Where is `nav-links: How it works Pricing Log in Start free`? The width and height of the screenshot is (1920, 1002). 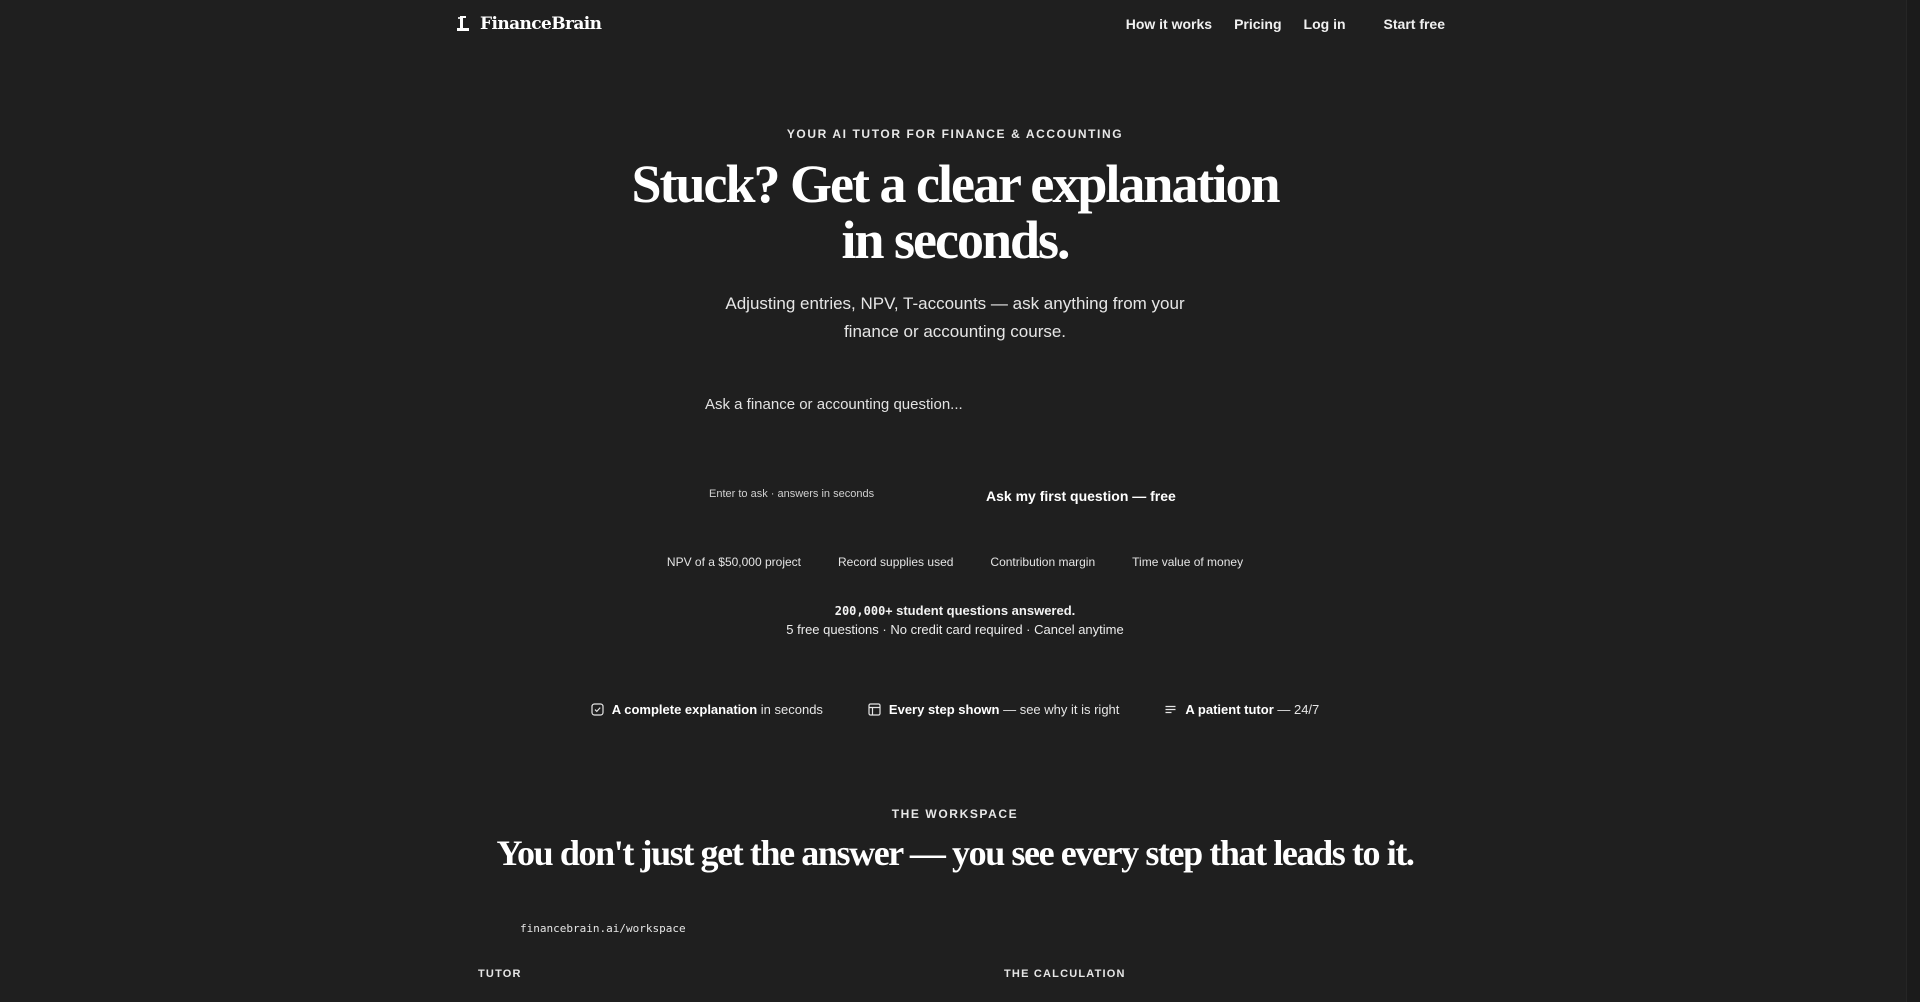 nav-links: How it works Pricing Log in Start free is located at coordinates (1274, 24).